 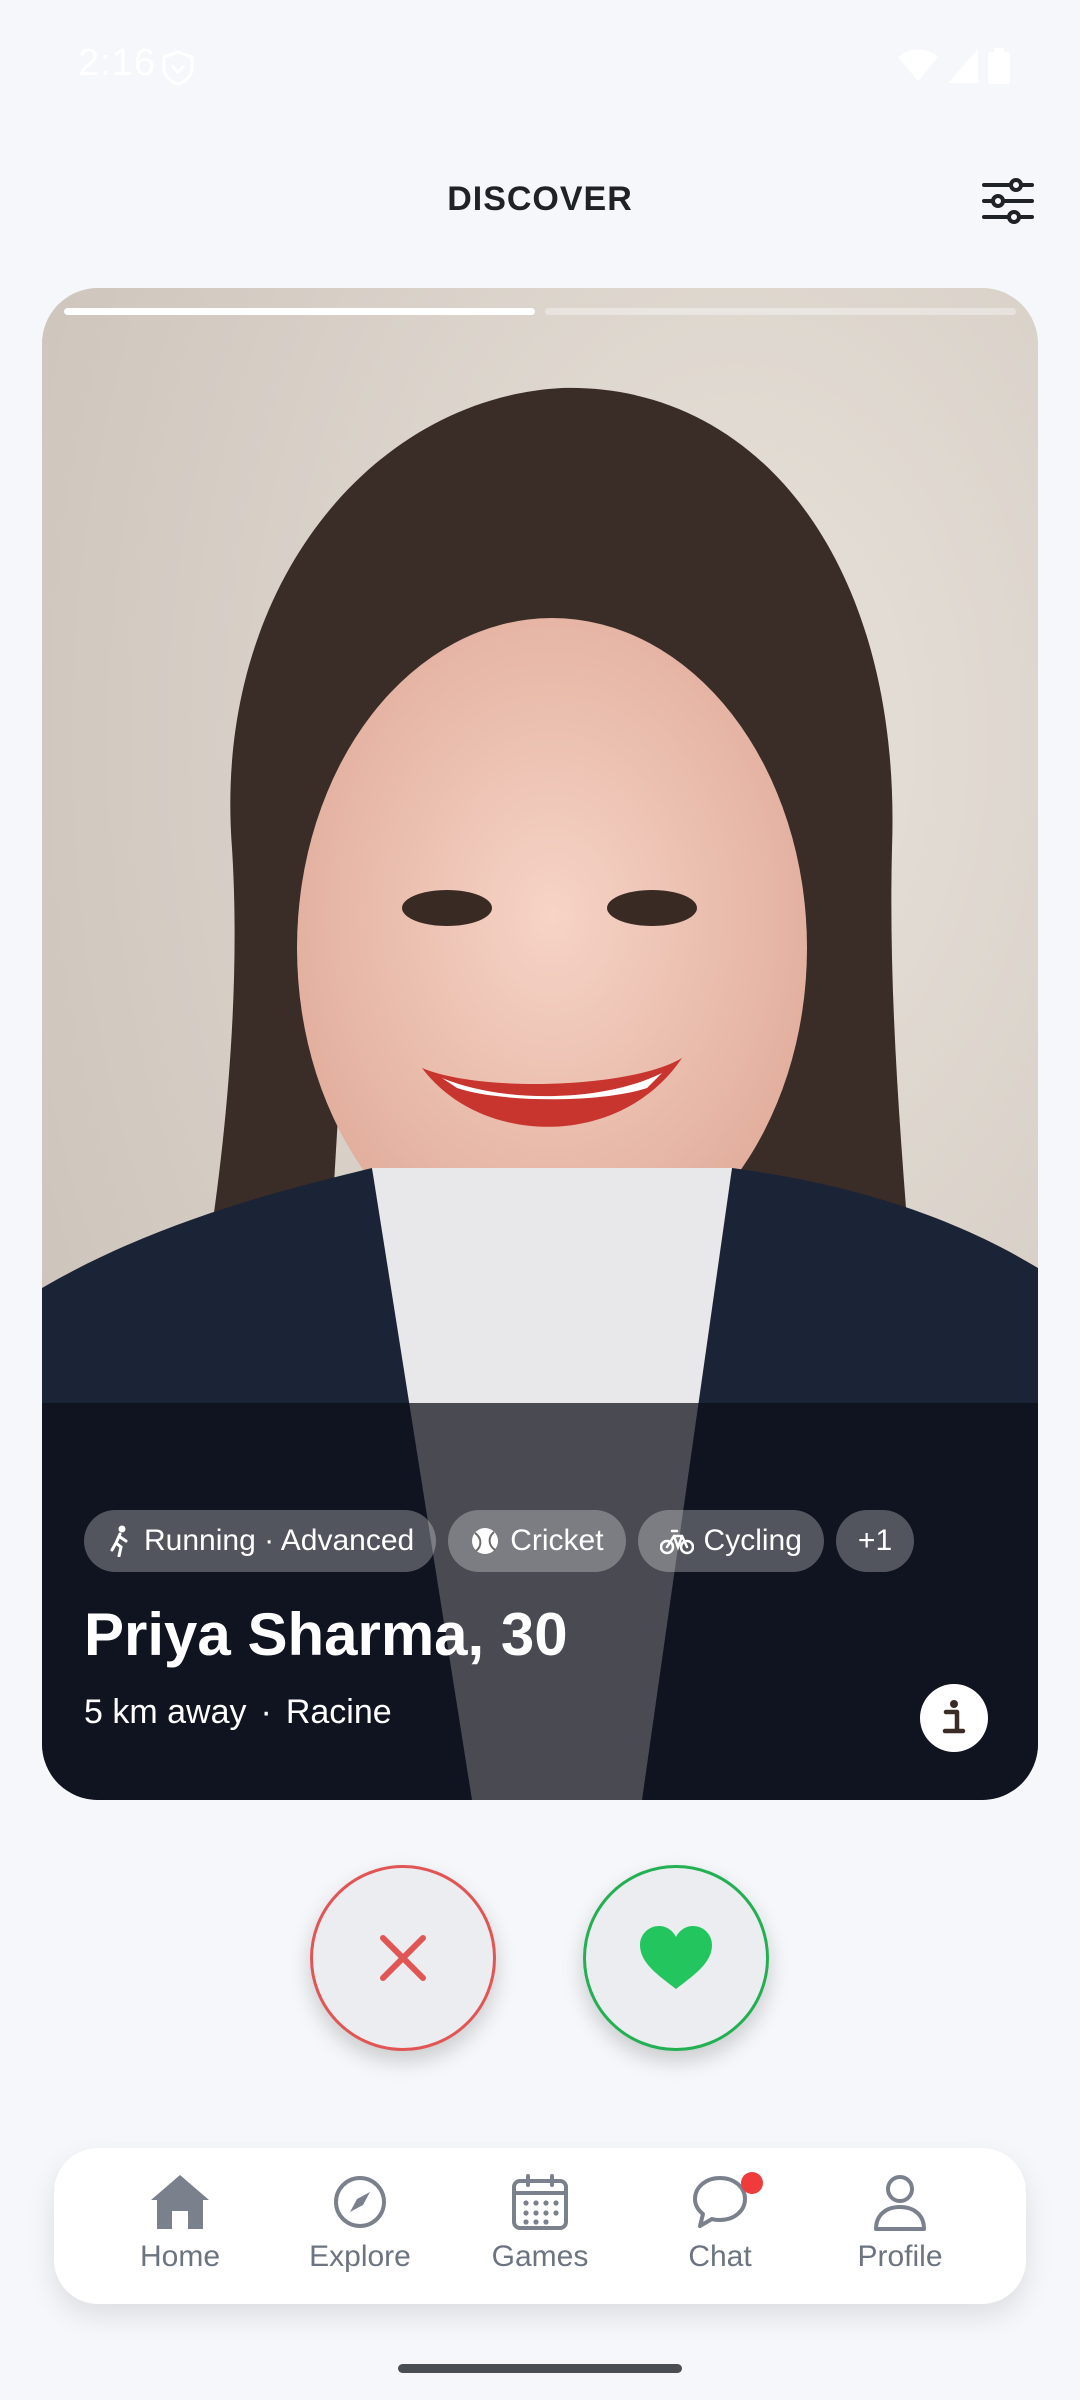 I want to click on like-button, so click(x=676, y=1958).